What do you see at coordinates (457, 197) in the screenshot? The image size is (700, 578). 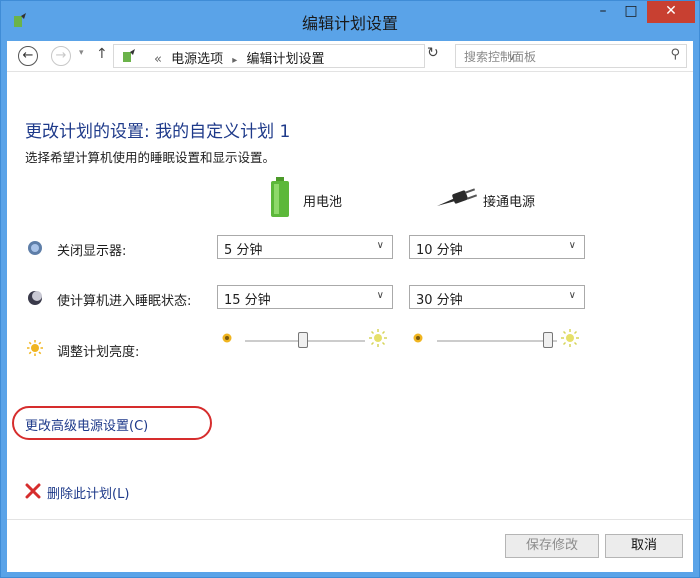 I see `power-plug-icon` at bounding box center [457, 197].